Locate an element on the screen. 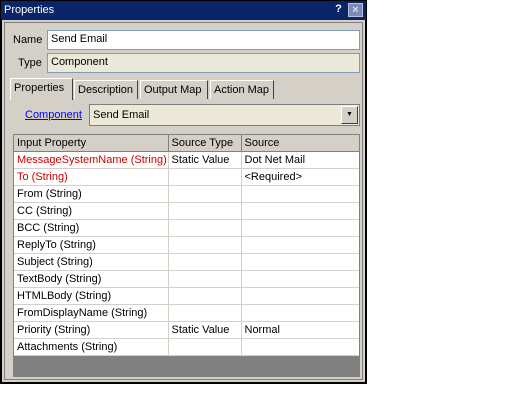  property-cell: MessageSystemName (String) is located at coordinates (91, 160).